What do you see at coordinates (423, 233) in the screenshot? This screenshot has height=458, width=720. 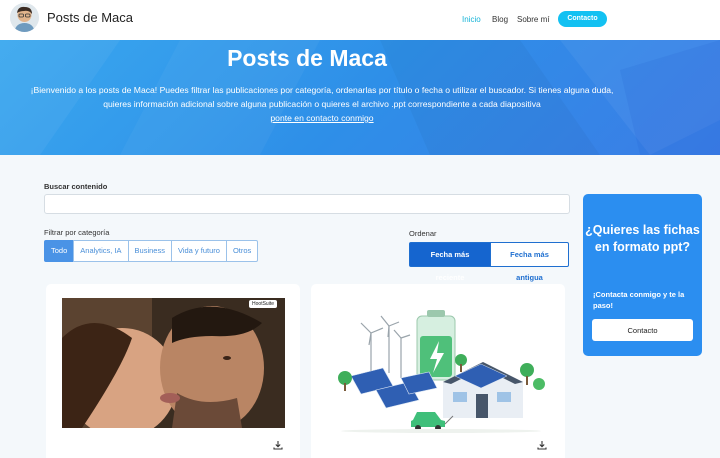 I see `sort-label: Ordenar` at bounding box center [423, 233].